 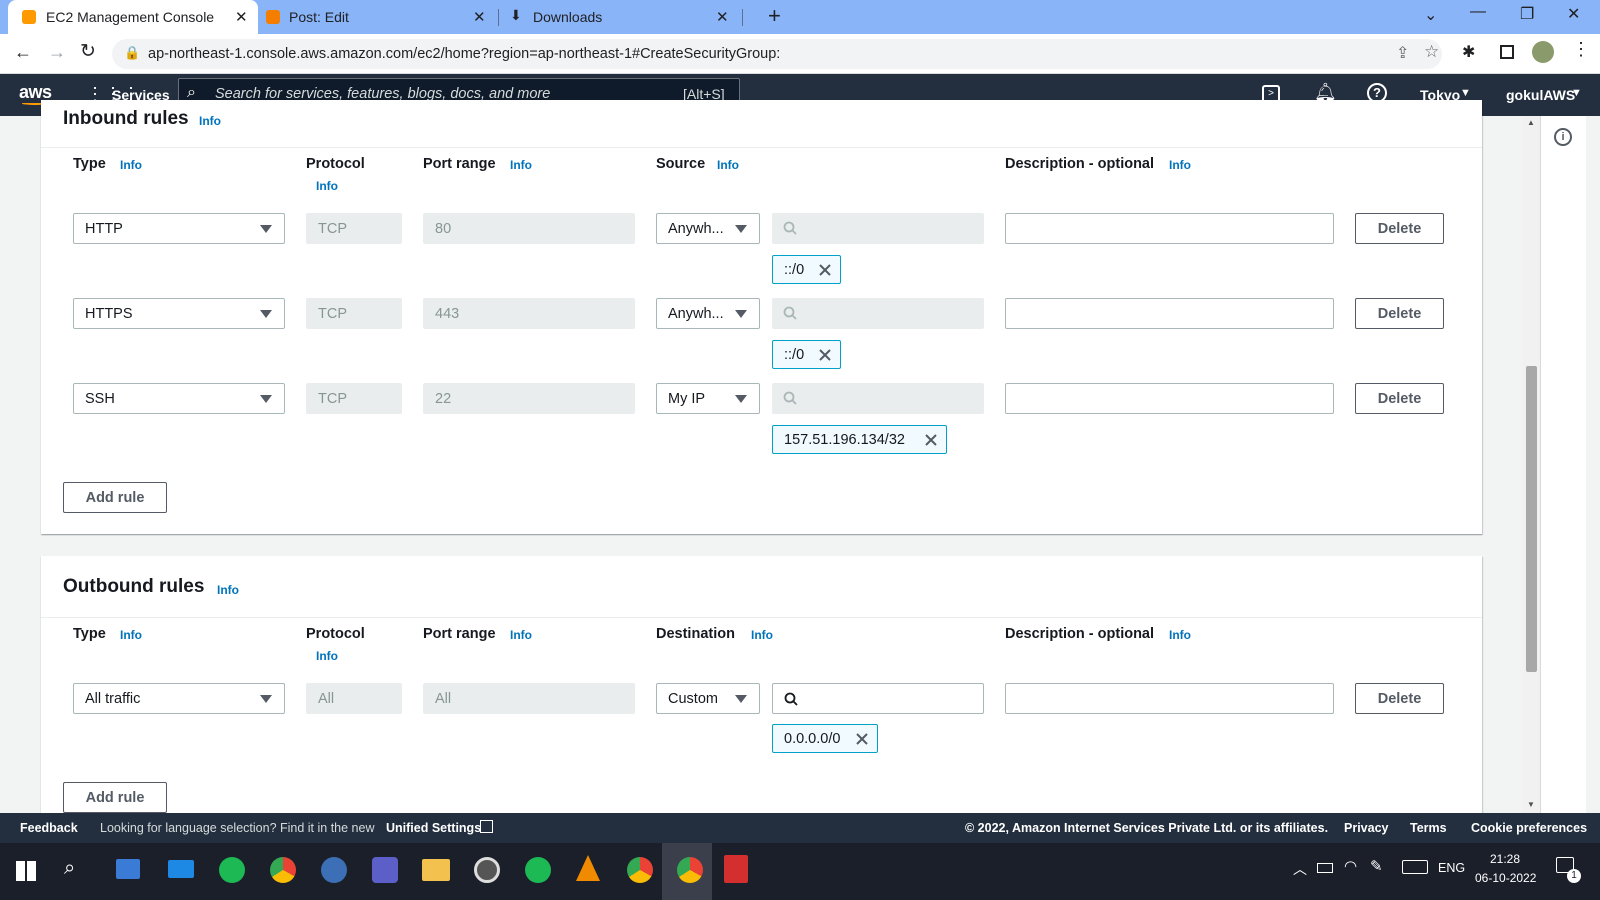 What do you see at coordinates (1376, 866) in the screenshot?
I see `pen-icon: ✎` at bounding box center [1376, 866].